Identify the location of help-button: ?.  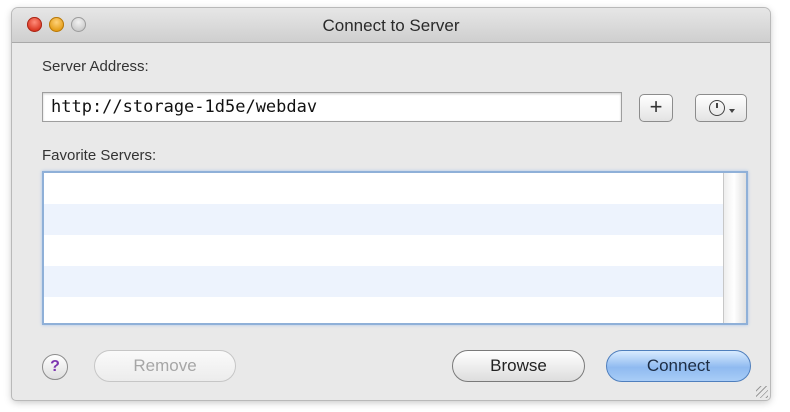
(55, 367).